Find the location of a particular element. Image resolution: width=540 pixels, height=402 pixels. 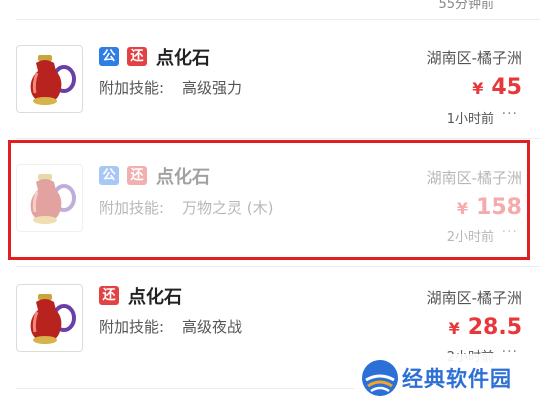

divider is located at coordinates (278, 138).